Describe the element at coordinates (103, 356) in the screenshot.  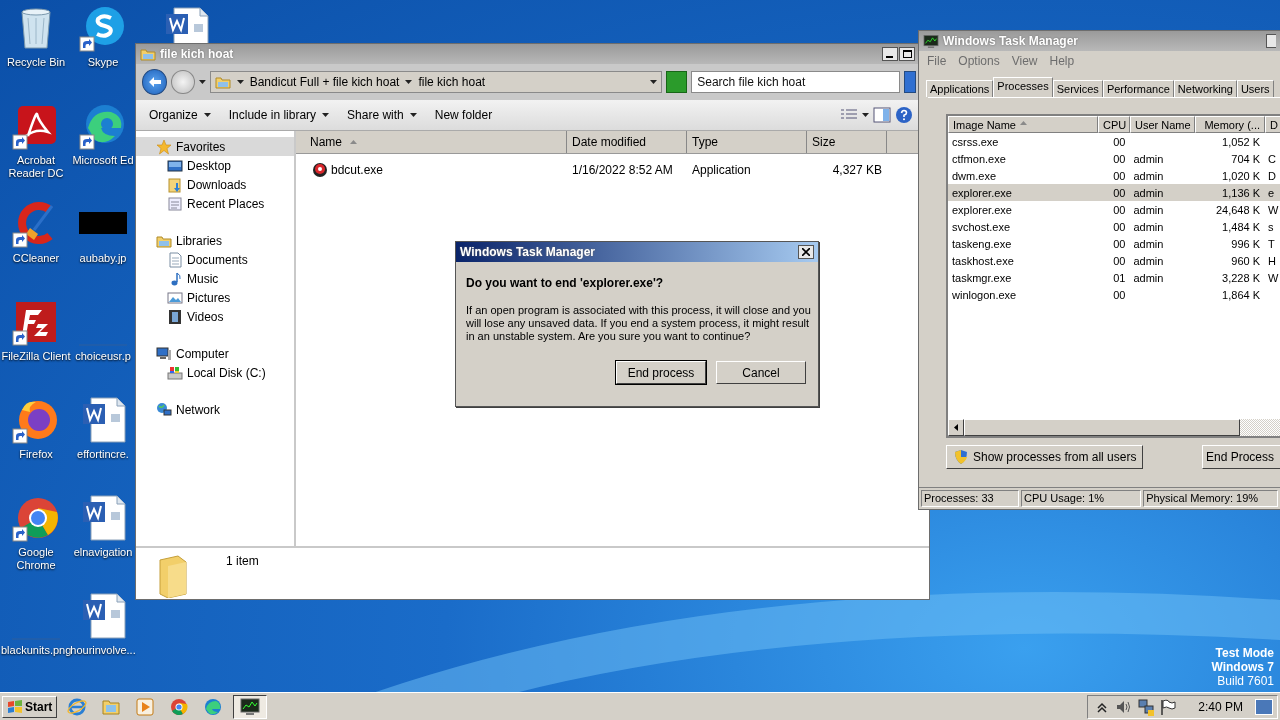
I see `desktop-icon-label: choiceusr.p` at that location.